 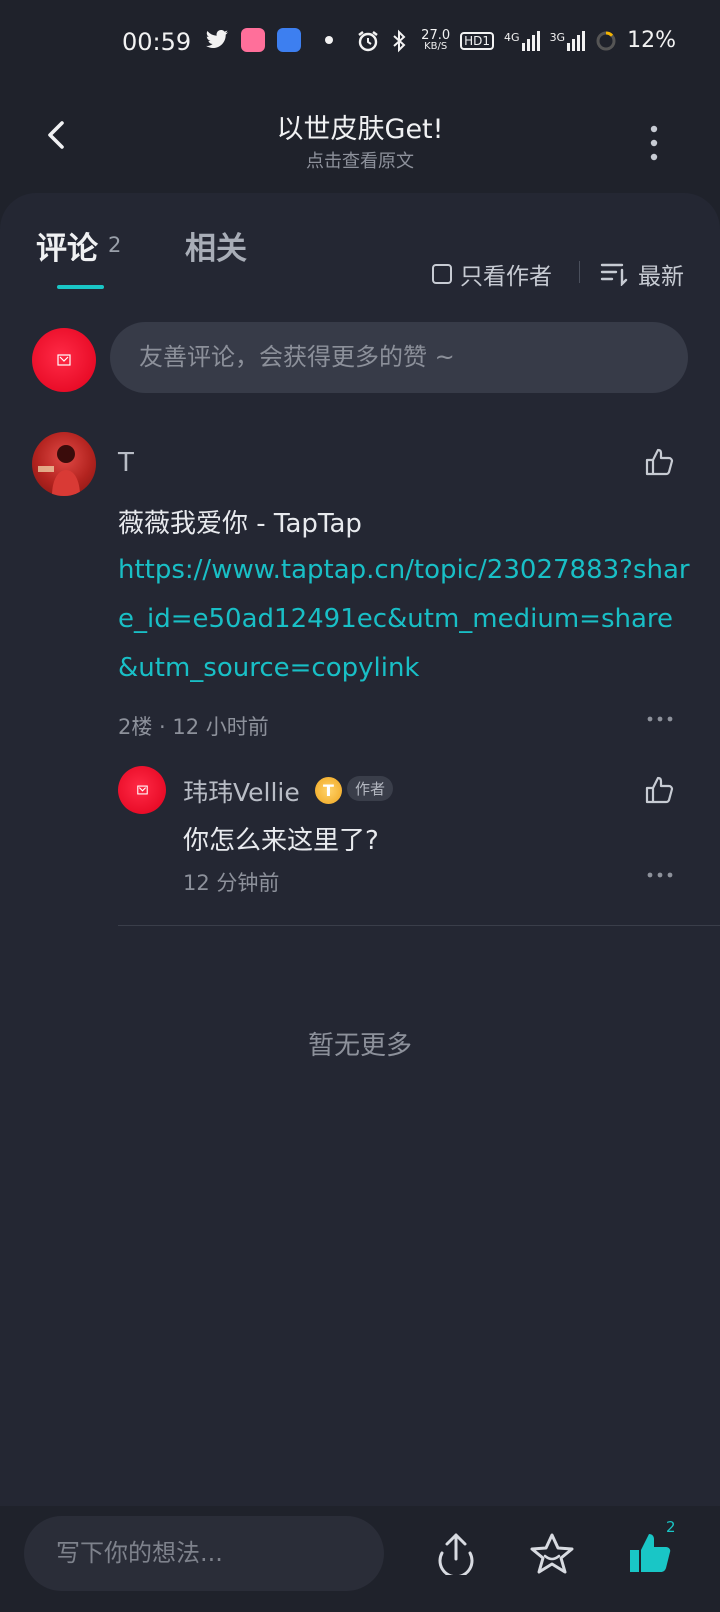 I want to click on status-bar: 00:59 27.0 KB/S HD1 4G 3G 12%, so click(x=399, y=41).